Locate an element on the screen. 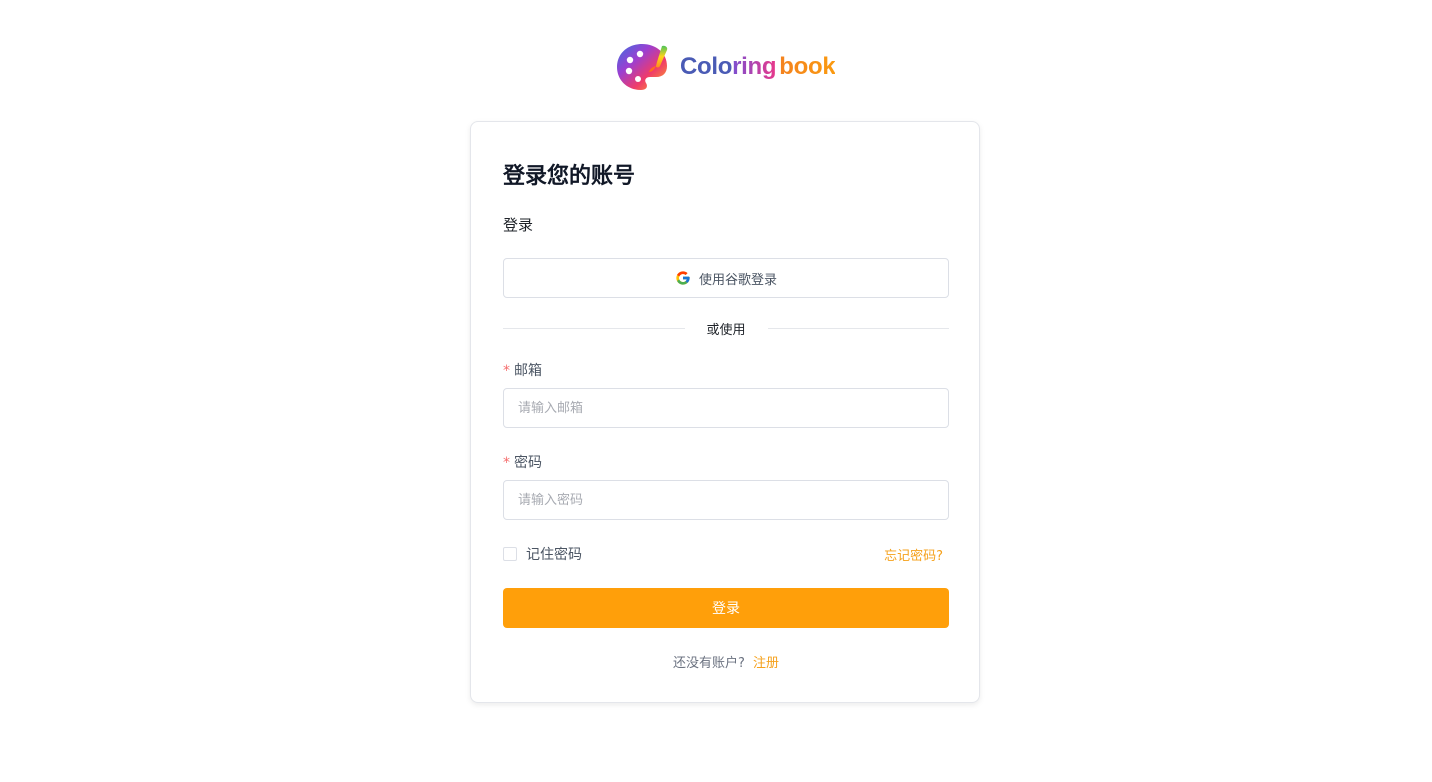  password-label: * 密码 is located at coordinates (522, 462).